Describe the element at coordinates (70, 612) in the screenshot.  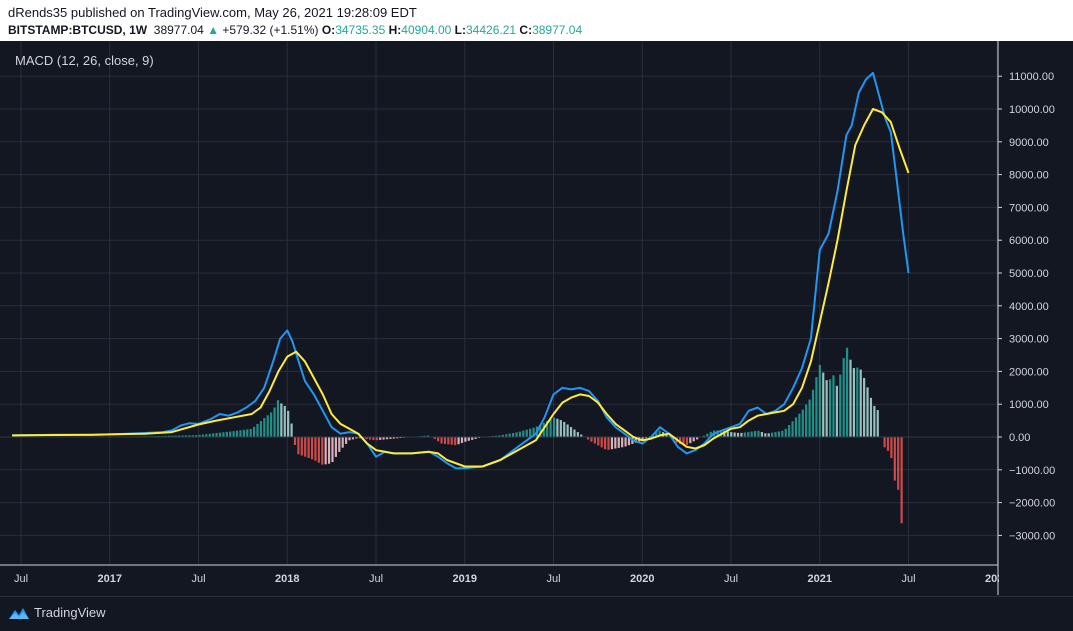
I see `tradingview-brand: TradingView` at that location.